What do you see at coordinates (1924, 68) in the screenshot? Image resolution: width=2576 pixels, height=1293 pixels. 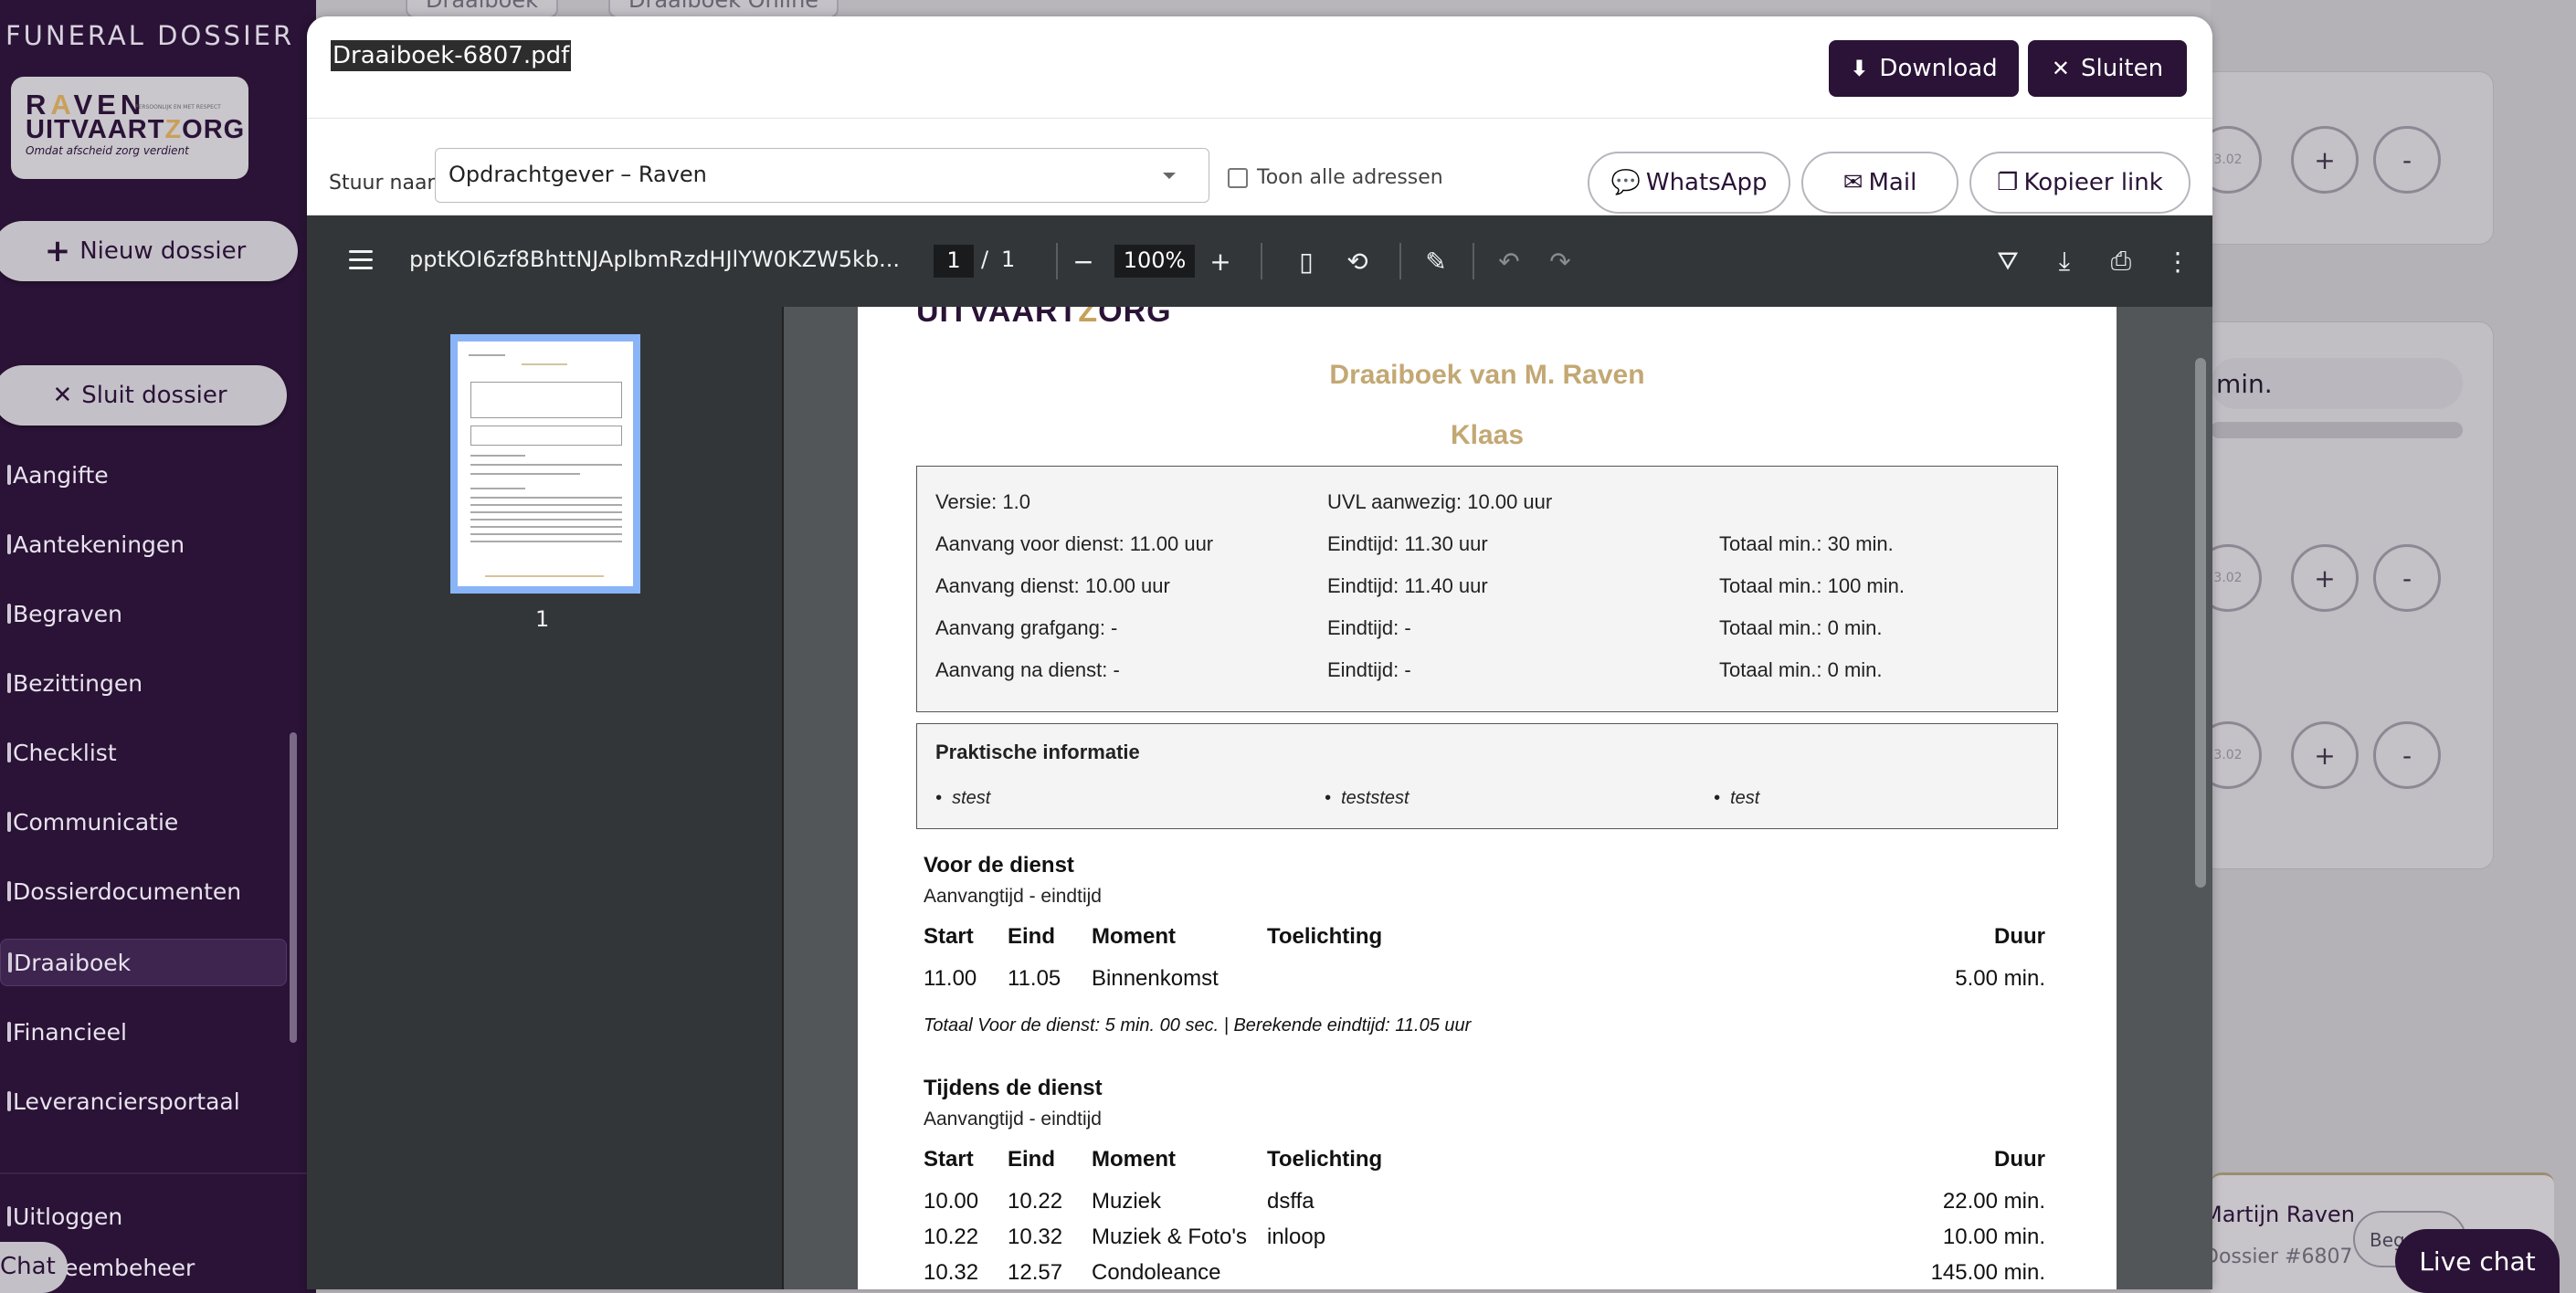 I see `download-button: ⬇ Download` at bounding box center [1924, 68].